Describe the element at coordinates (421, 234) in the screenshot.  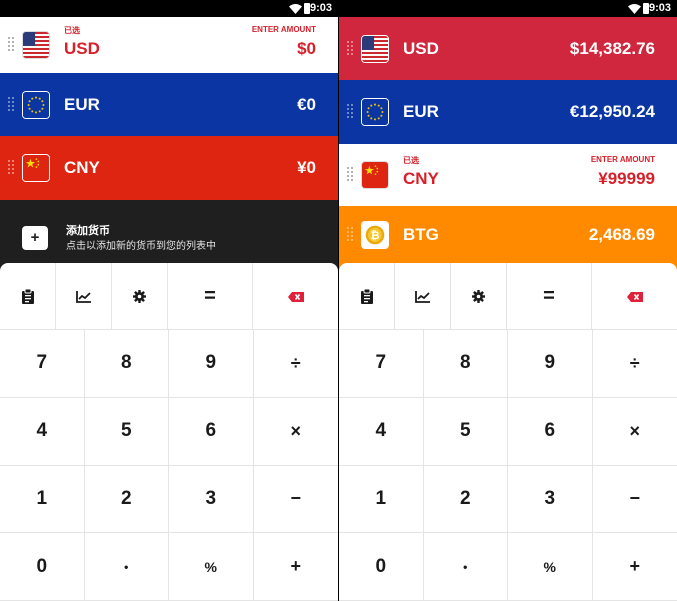
I see `currency-code: BTG` at that location.